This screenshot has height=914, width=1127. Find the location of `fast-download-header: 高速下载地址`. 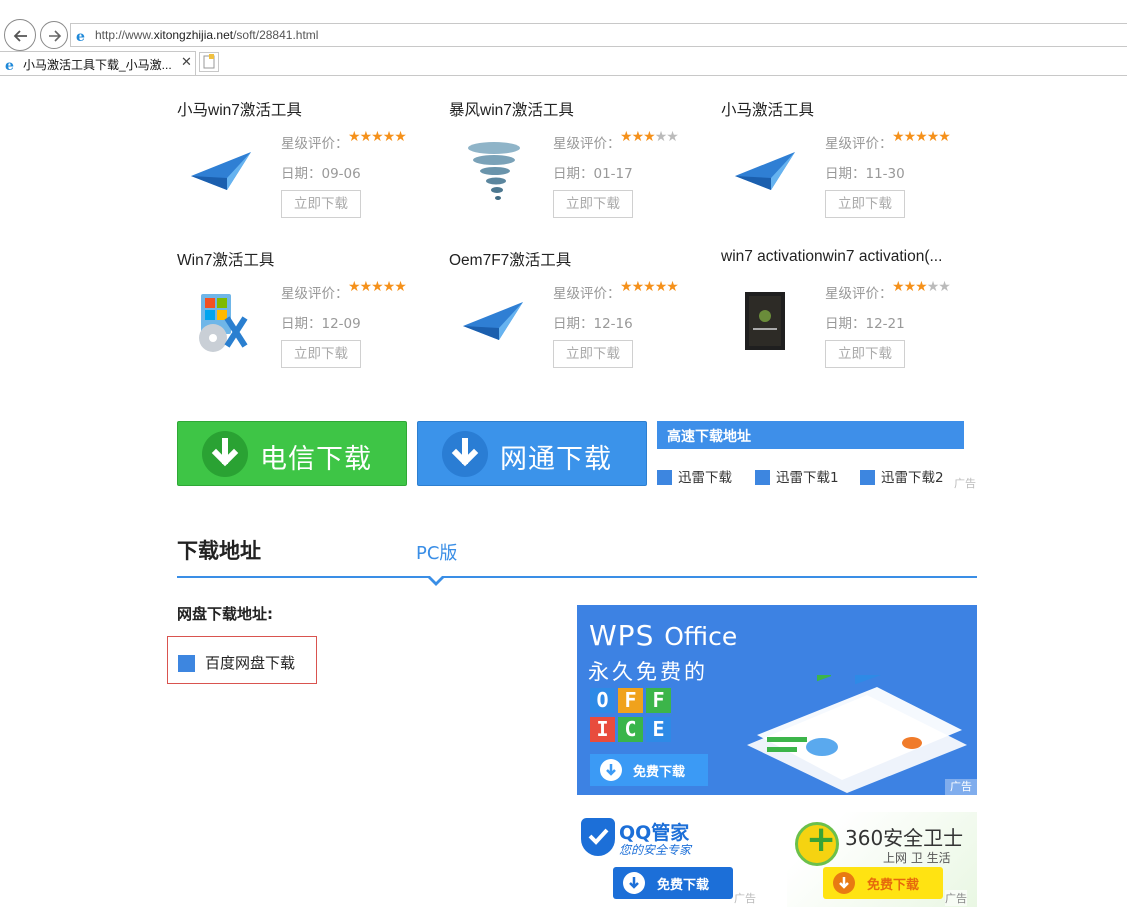

fast-download-header: 高速下载地址 is located at coordinates (810, 435).